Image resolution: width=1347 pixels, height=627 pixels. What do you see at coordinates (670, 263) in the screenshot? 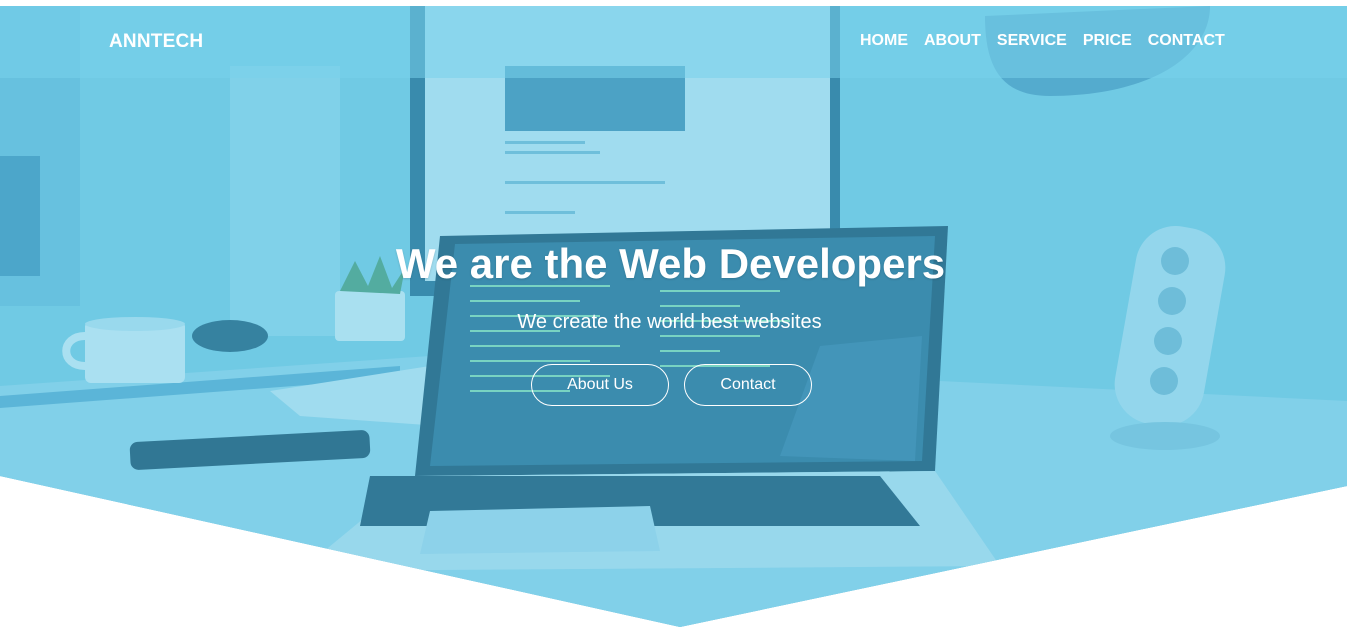
I see `hero-title: We are the Web Developers` at bounding box center [670, 263].